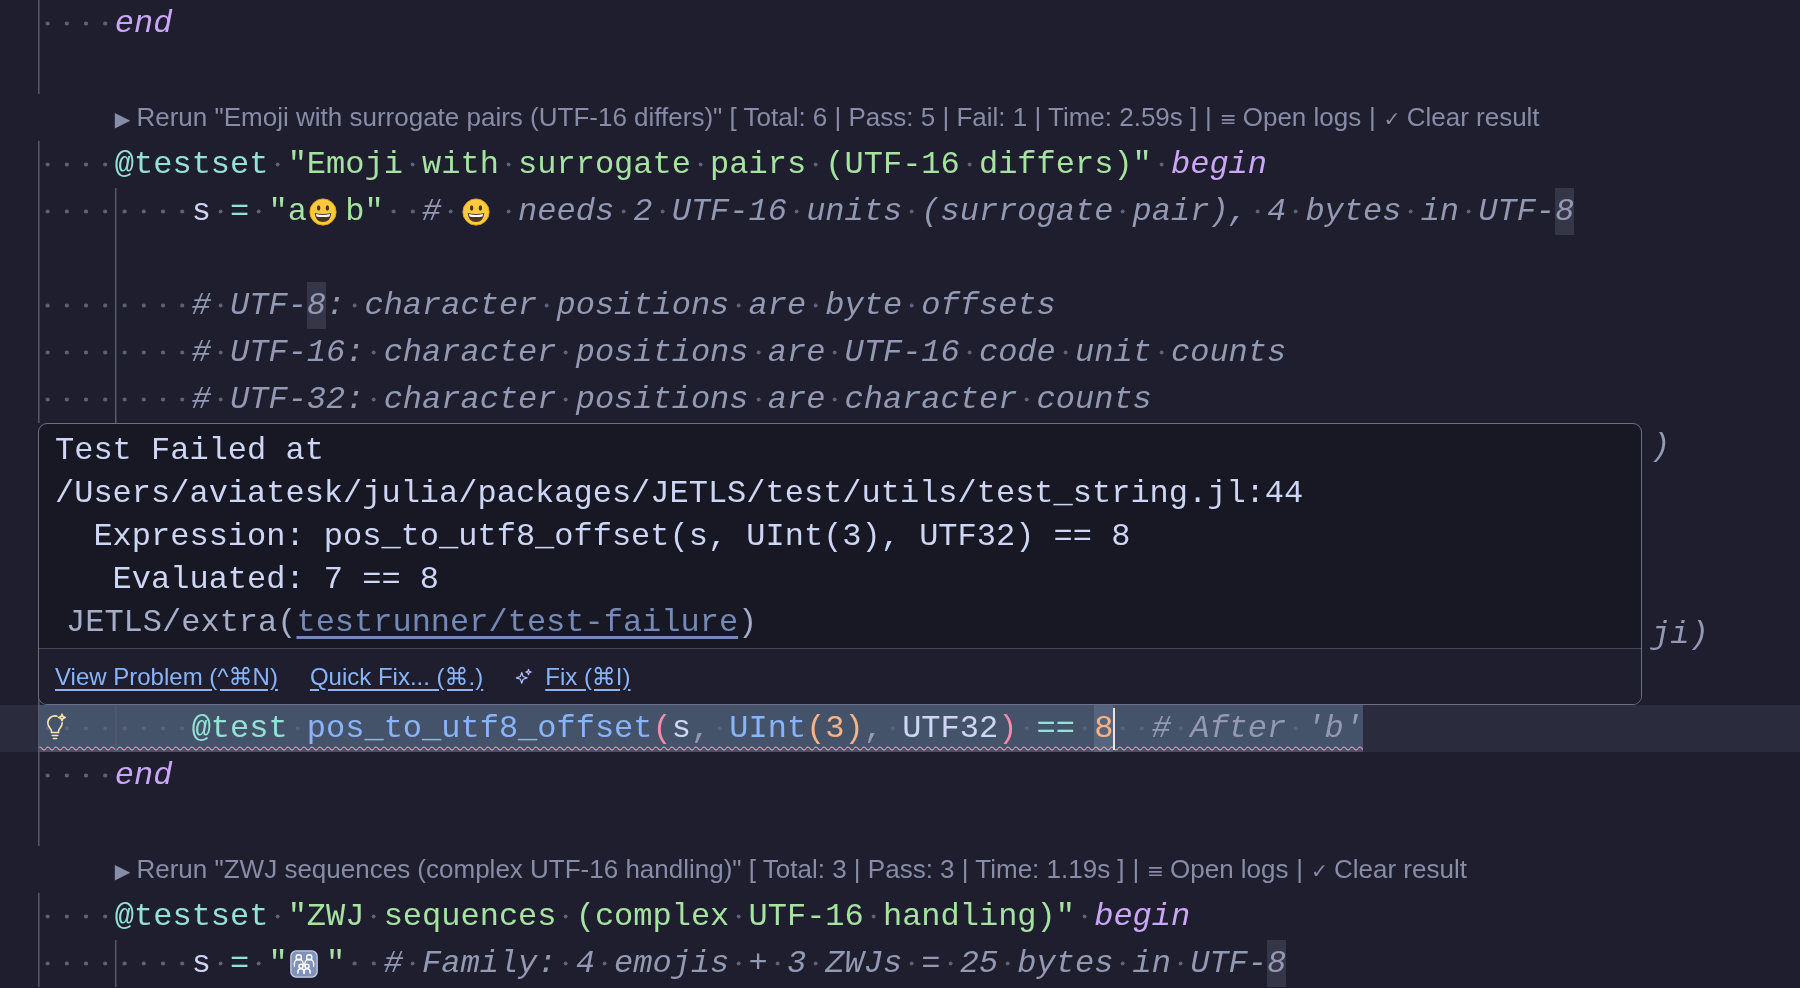 The image size is (1800, 988). I want to click on code-text: @test pos_to_utf8_offset(s, UInt(3), UTF32) ==, so click(643, 728).